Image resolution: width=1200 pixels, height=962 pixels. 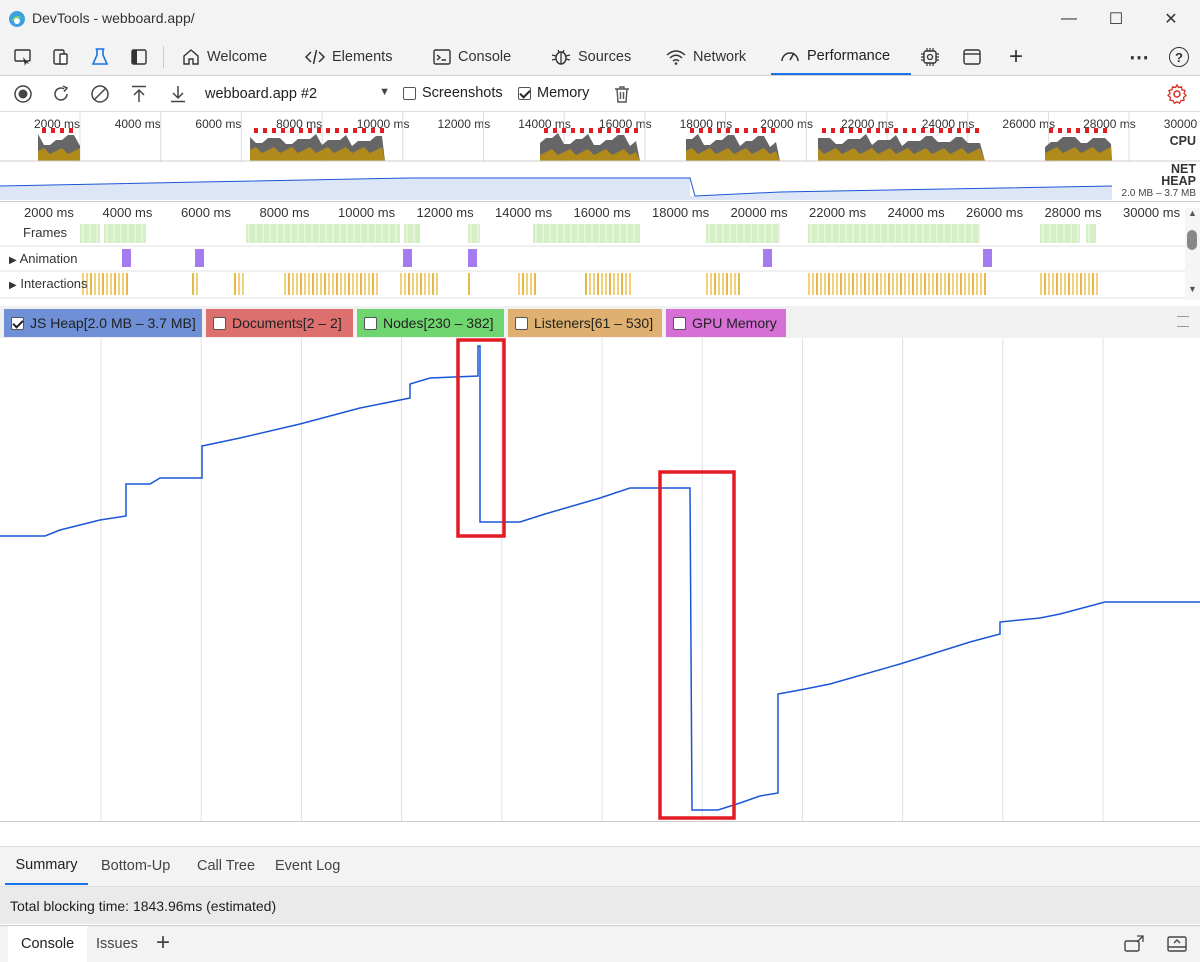 What do you see at coordinates (849, 55) in the screenshot?
I see `tab-label: Performance` at bounding box center [849, 55].